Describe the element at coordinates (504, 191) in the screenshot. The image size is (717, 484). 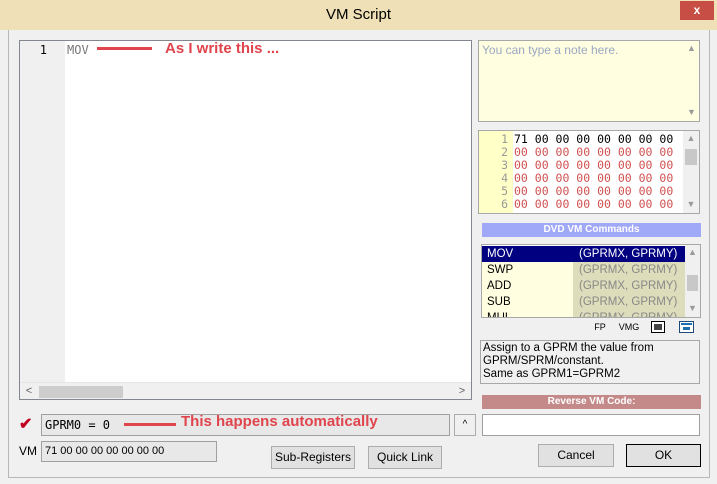
I see `hex-line-number: 5` at that location.